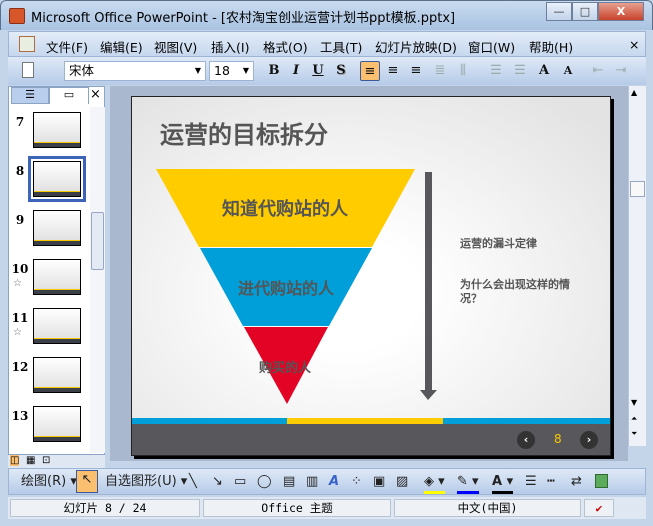  What do you see at coordinates (585, 11) in the screenshot?
I see `restore-button: □` at bounding box center [585, 11].